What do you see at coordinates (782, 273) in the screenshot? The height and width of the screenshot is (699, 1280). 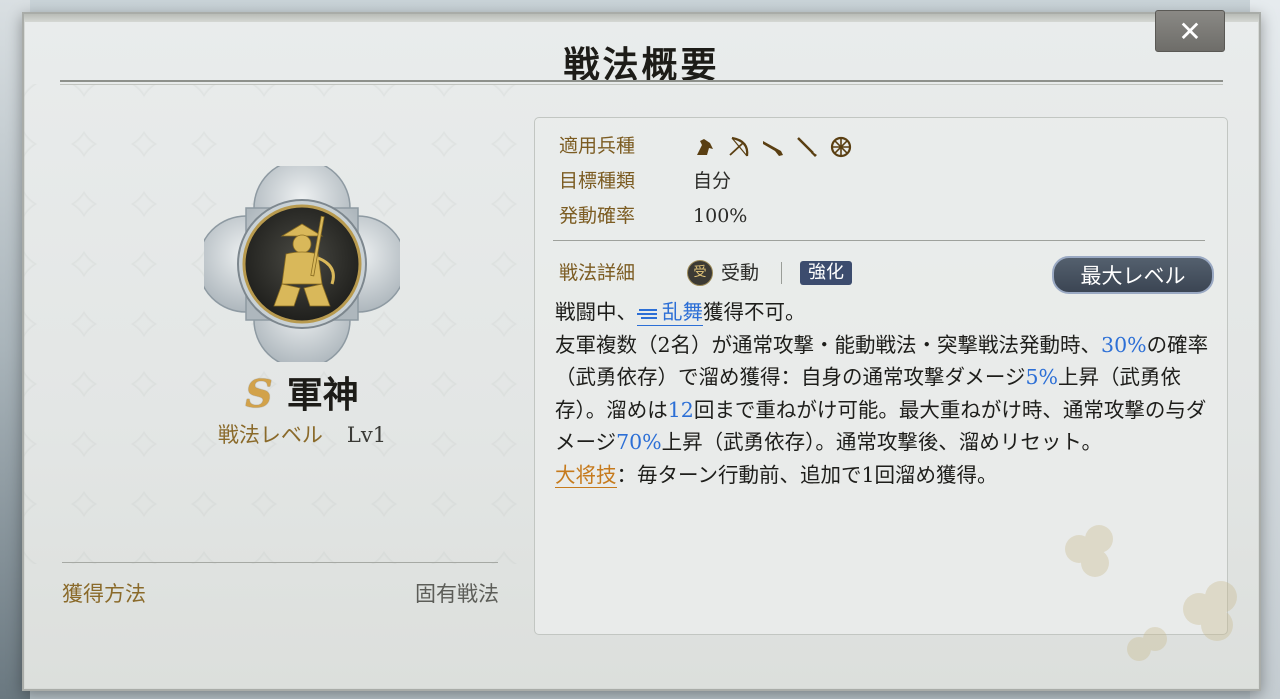 I see `detail-separator` at bounding box center [782, 273].